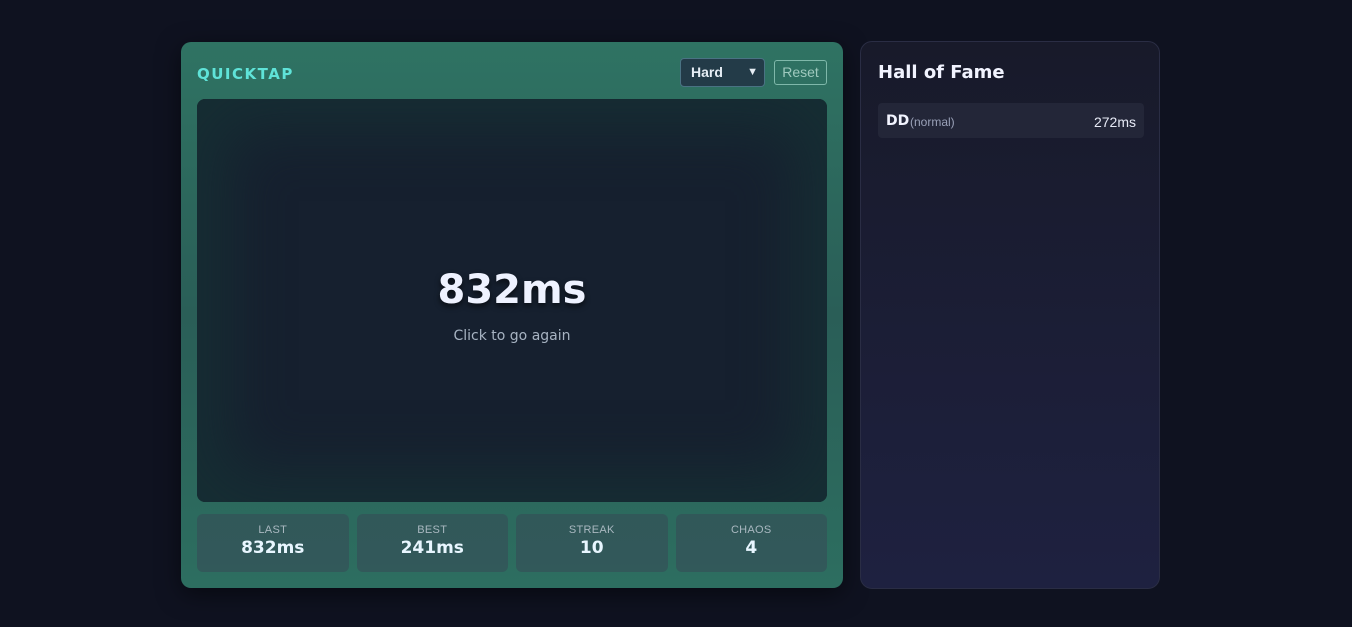 The height and width of the screenshot is (627, 1352). I want to click on stat-best: BEST 241ms, so click(432, 543).